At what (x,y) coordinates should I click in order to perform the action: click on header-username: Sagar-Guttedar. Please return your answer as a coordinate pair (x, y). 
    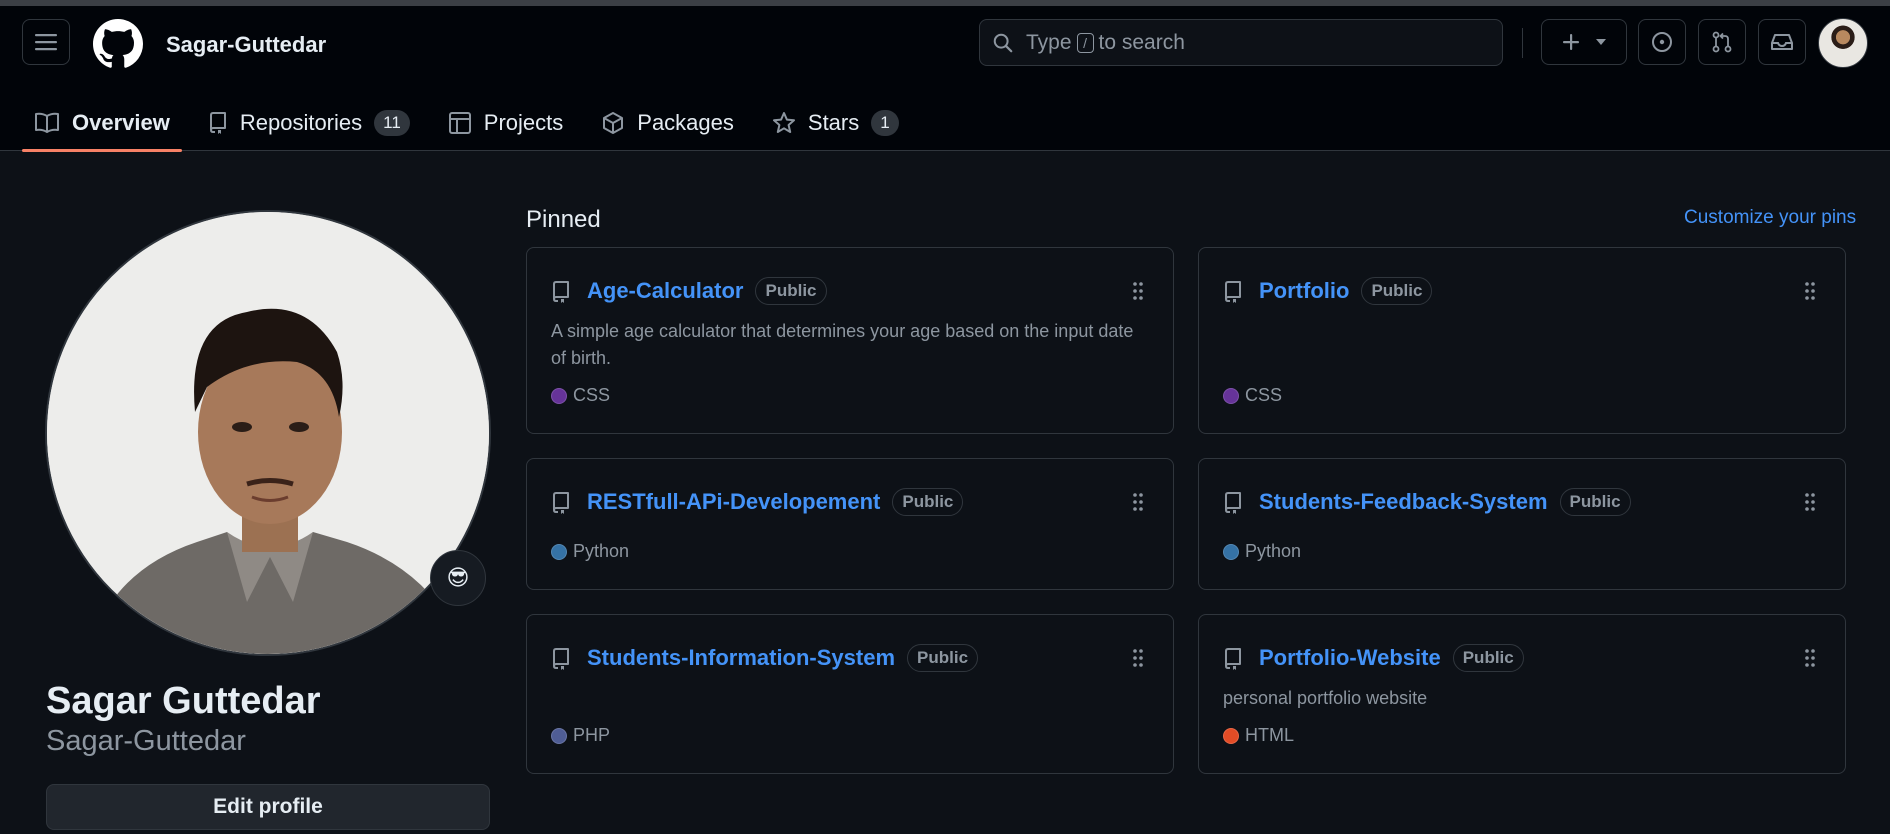
    Looking at the image, I should click on (246, 45).